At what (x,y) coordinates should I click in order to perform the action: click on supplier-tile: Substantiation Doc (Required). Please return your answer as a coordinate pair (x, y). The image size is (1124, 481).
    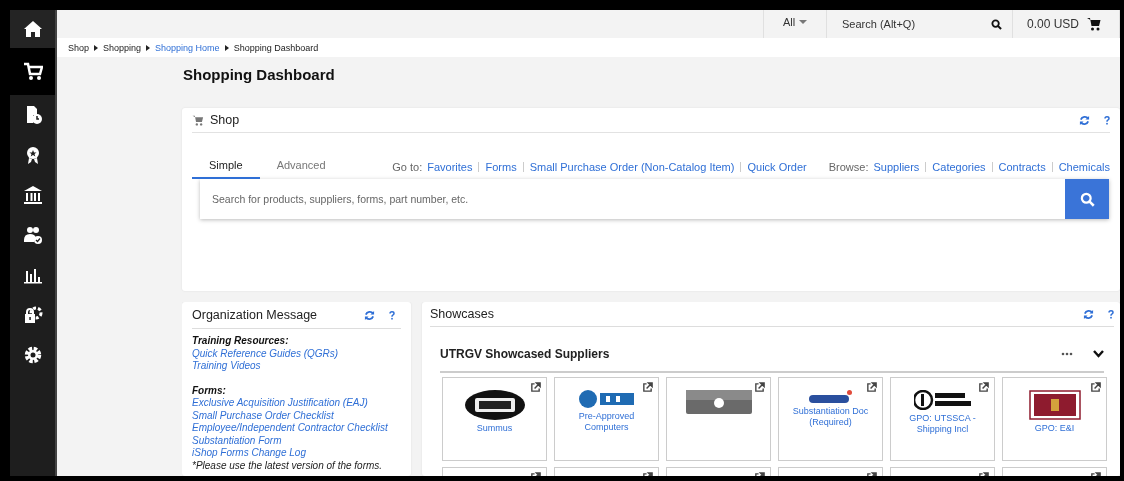
    Looking at the image, I should click on (830, 419).